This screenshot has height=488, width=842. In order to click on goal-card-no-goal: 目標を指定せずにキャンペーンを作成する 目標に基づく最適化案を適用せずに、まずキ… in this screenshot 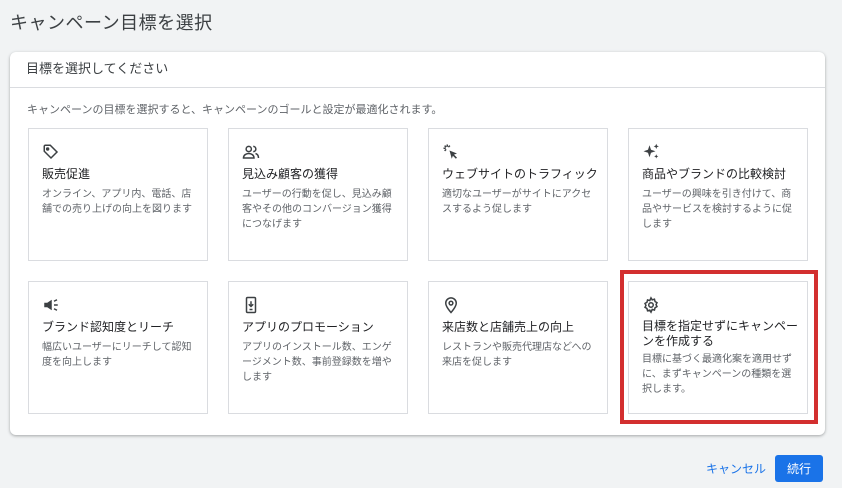, I will do `click(718, 347)`.